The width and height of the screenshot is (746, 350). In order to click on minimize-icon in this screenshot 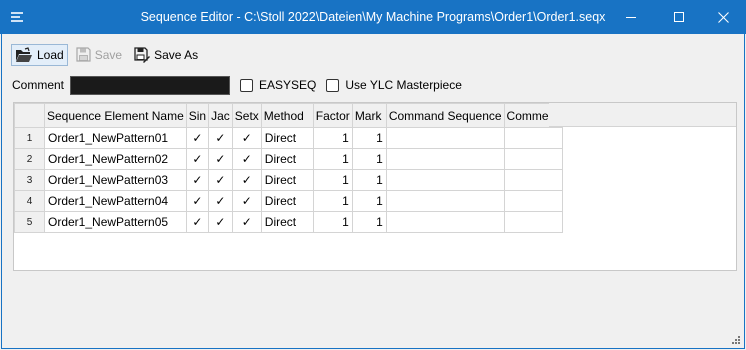, I will do `click(631, 17)`.